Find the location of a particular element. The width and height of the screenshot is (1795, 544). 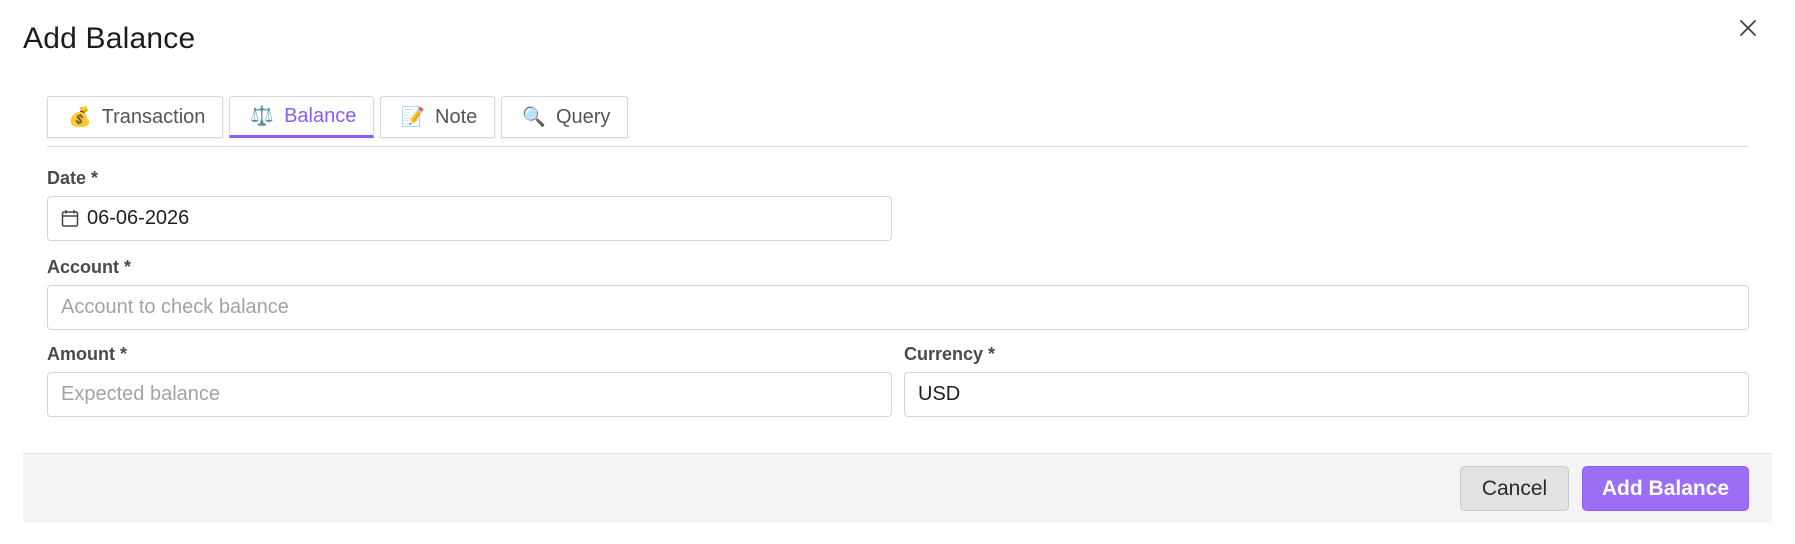

tab-note: 📝 Note is located at coordinates (438, 117).